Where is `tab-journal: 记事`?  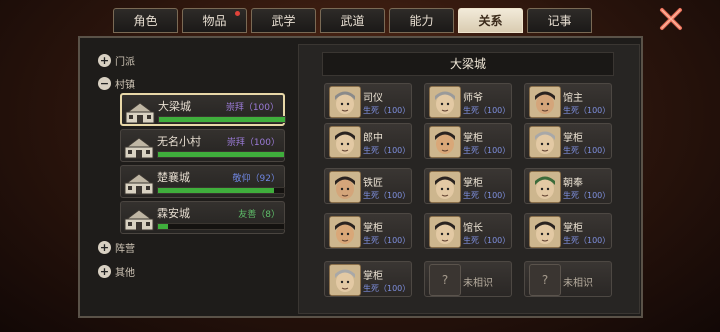
tab-journal: 记事 is located at coordinates (559, 20).